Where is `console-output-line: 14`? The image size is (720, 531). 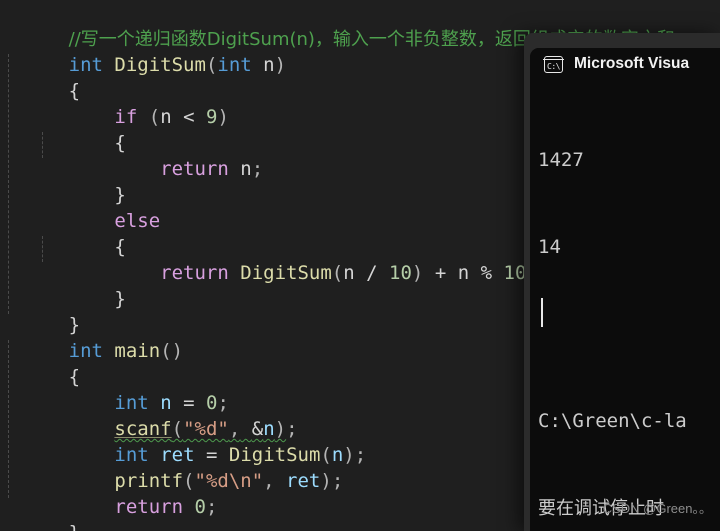 console-output-line: 14 is located at coordinates (549, 247).